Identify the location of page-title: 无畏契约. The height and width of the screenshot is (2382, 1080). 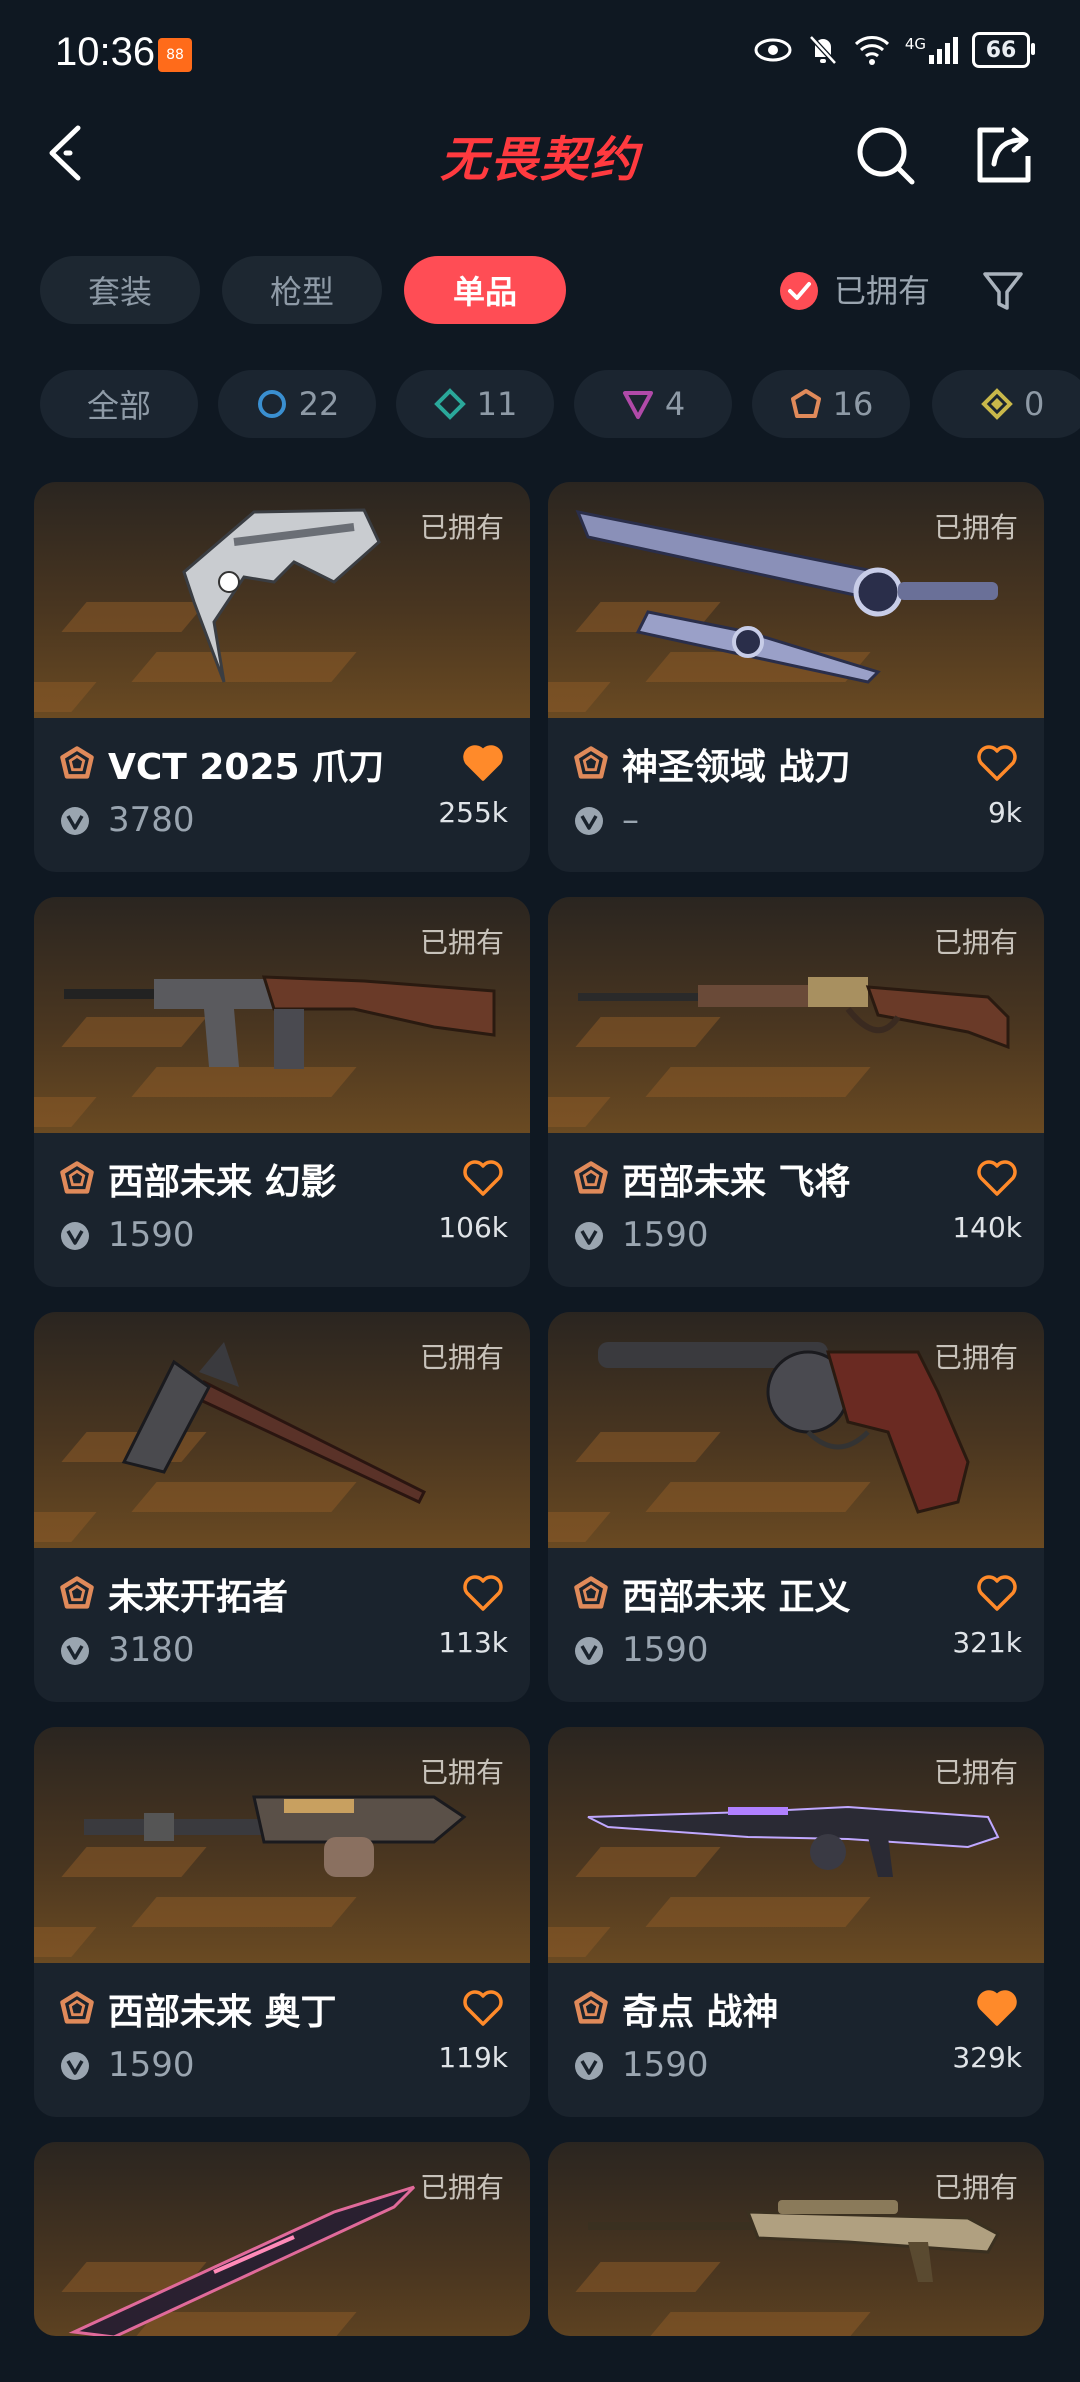
(539, 160).